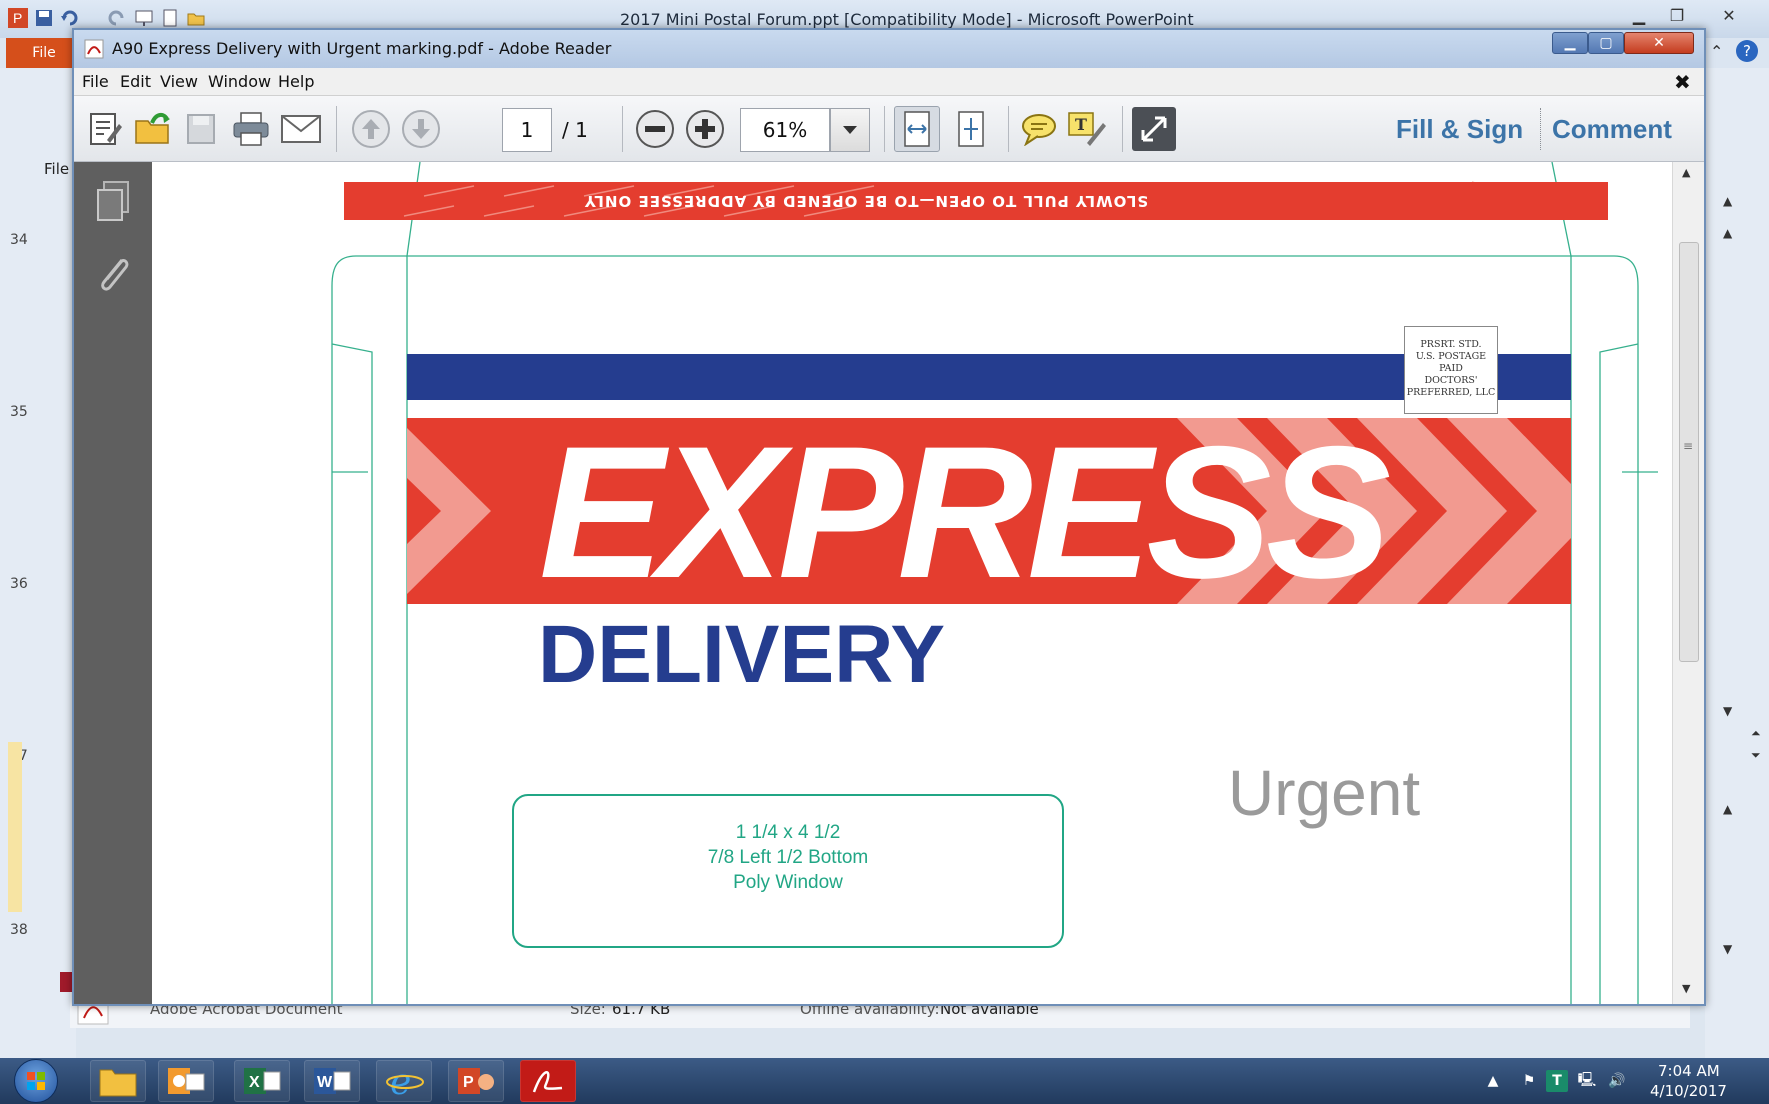  I want to click on blue-band, so click(989, 377).